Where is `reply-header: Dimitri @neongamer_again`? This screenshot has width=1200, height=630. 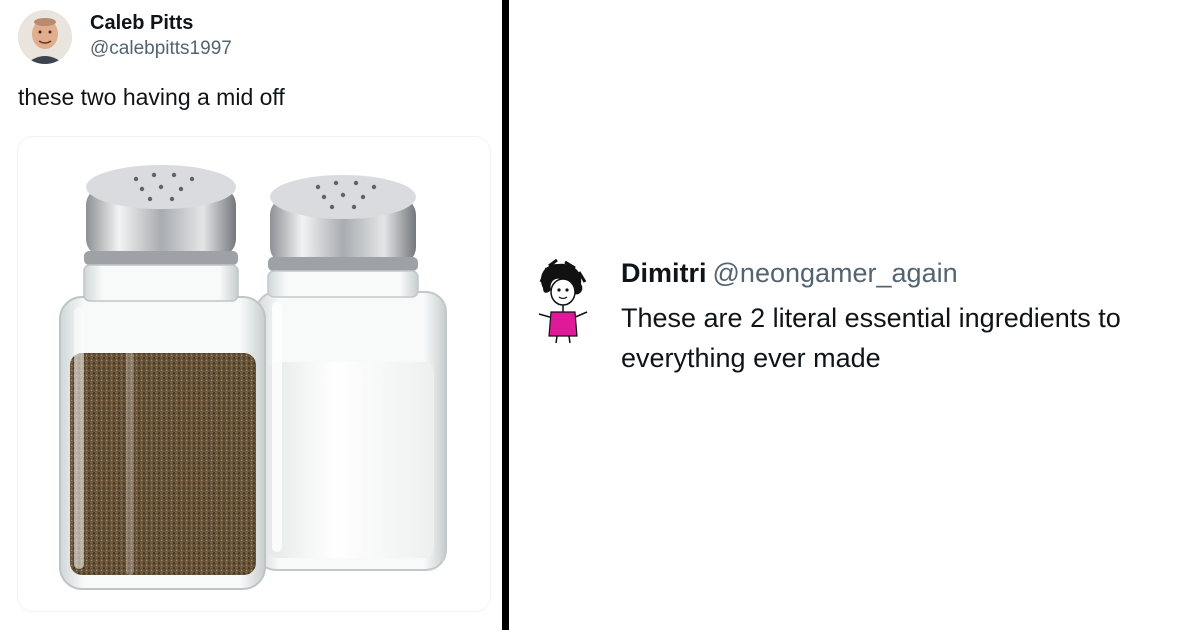
reply-header: Dimitri @neongamer_again is located at coordinates (789, 273).